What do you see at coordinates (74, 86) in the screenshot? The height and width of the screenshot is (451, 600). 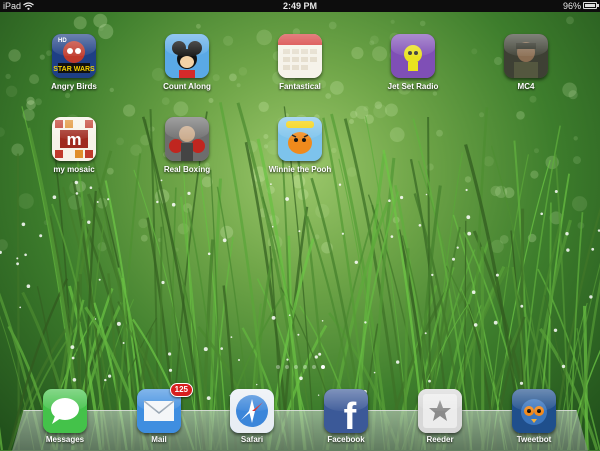 I see `app-label: Angry Birds` at bounding box center [74, 86].